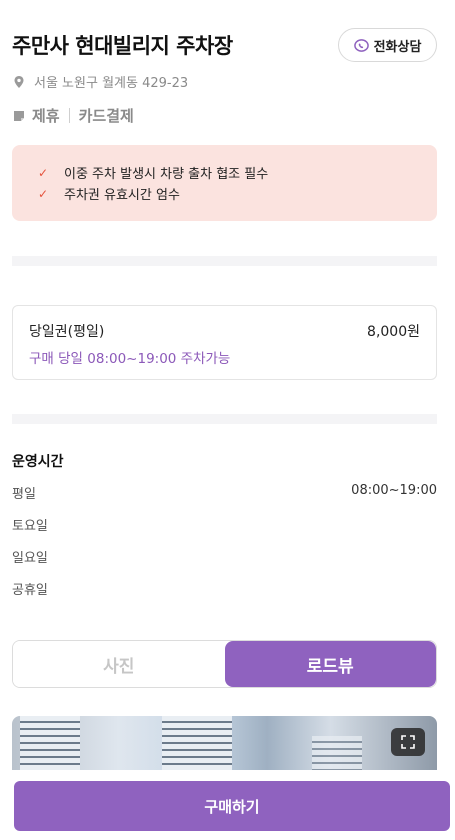  Describe the element at coordinates (24, 494) in the screenshot. I see `hours-day: 평일` at that location.